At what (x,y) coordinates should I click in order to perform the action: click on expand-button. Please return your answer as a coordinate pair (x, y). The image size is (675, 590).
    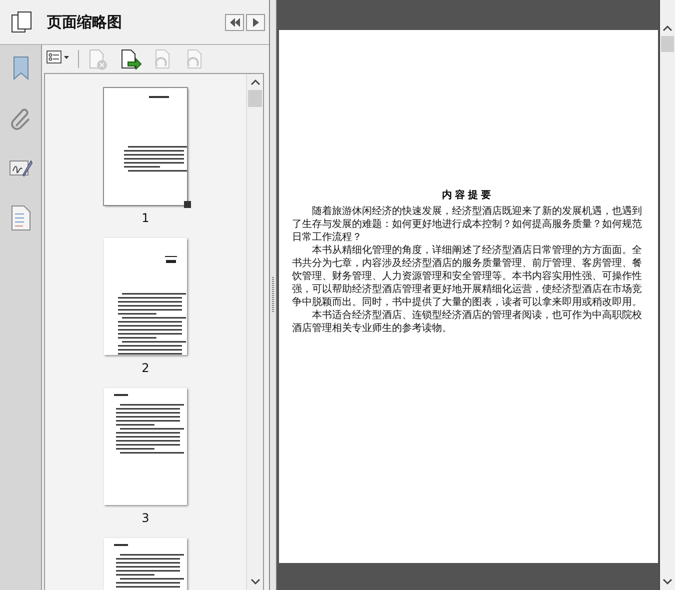
    Looking at the image, I should click on (255, 22).